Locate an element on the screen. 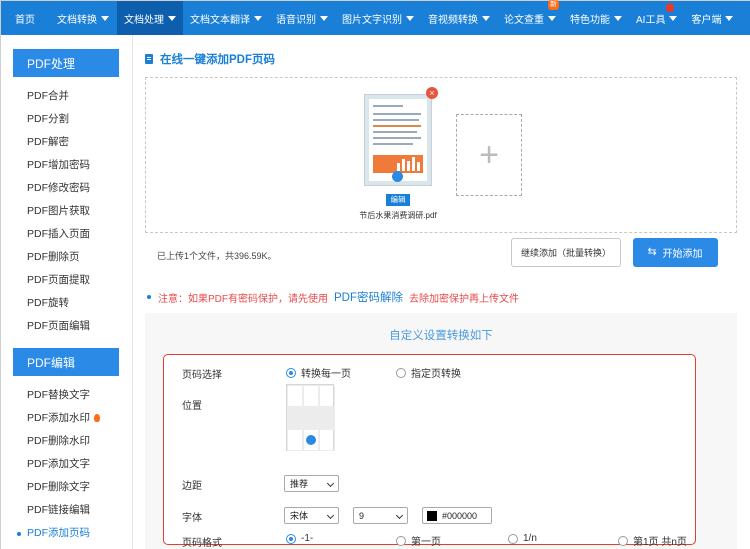 The image size is (750, 549). sidebar-item-watermark: PDF添加水印 is located at coordinates (66, 418).